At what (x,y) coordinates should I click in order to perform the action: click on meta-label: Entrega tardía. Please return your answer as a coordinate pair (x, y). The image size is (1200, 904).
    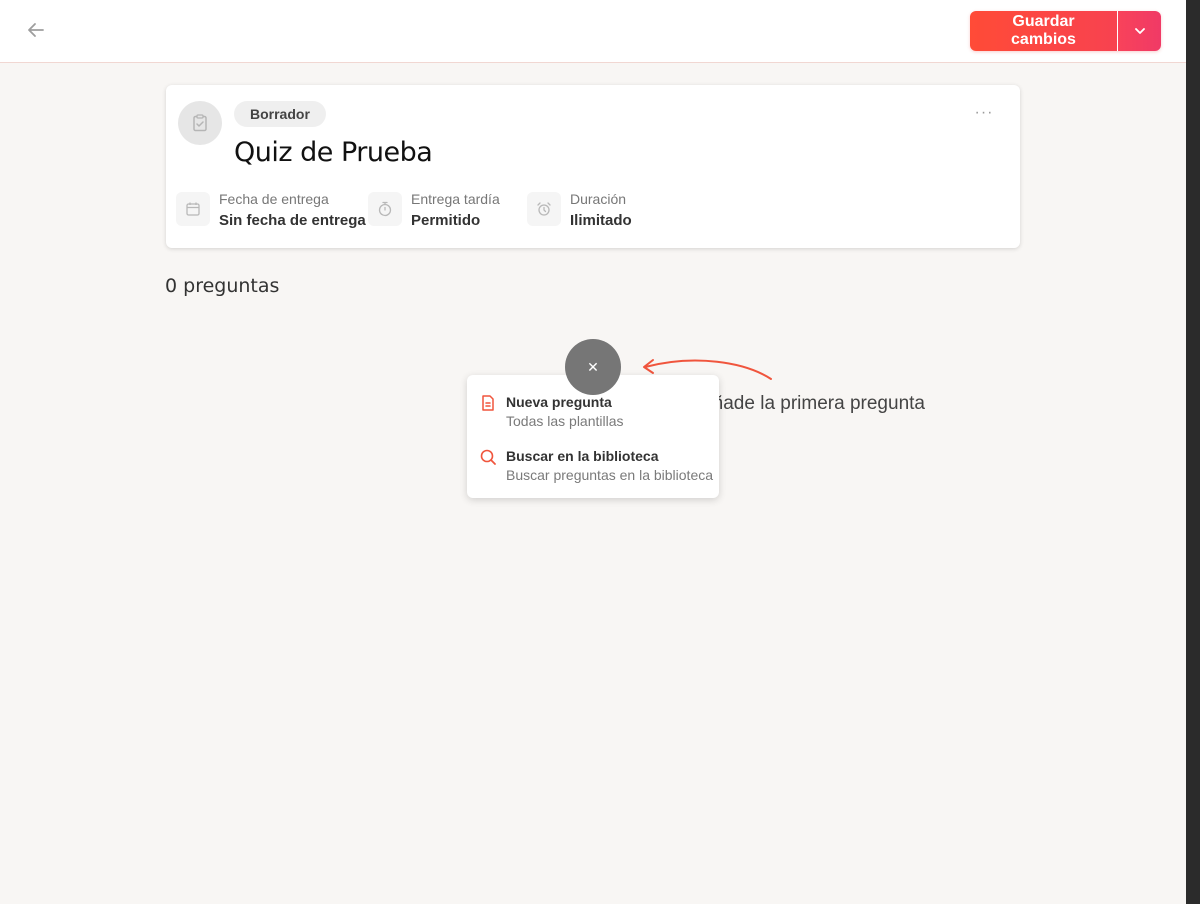
    Looking at the image, I should click on (455, 199).